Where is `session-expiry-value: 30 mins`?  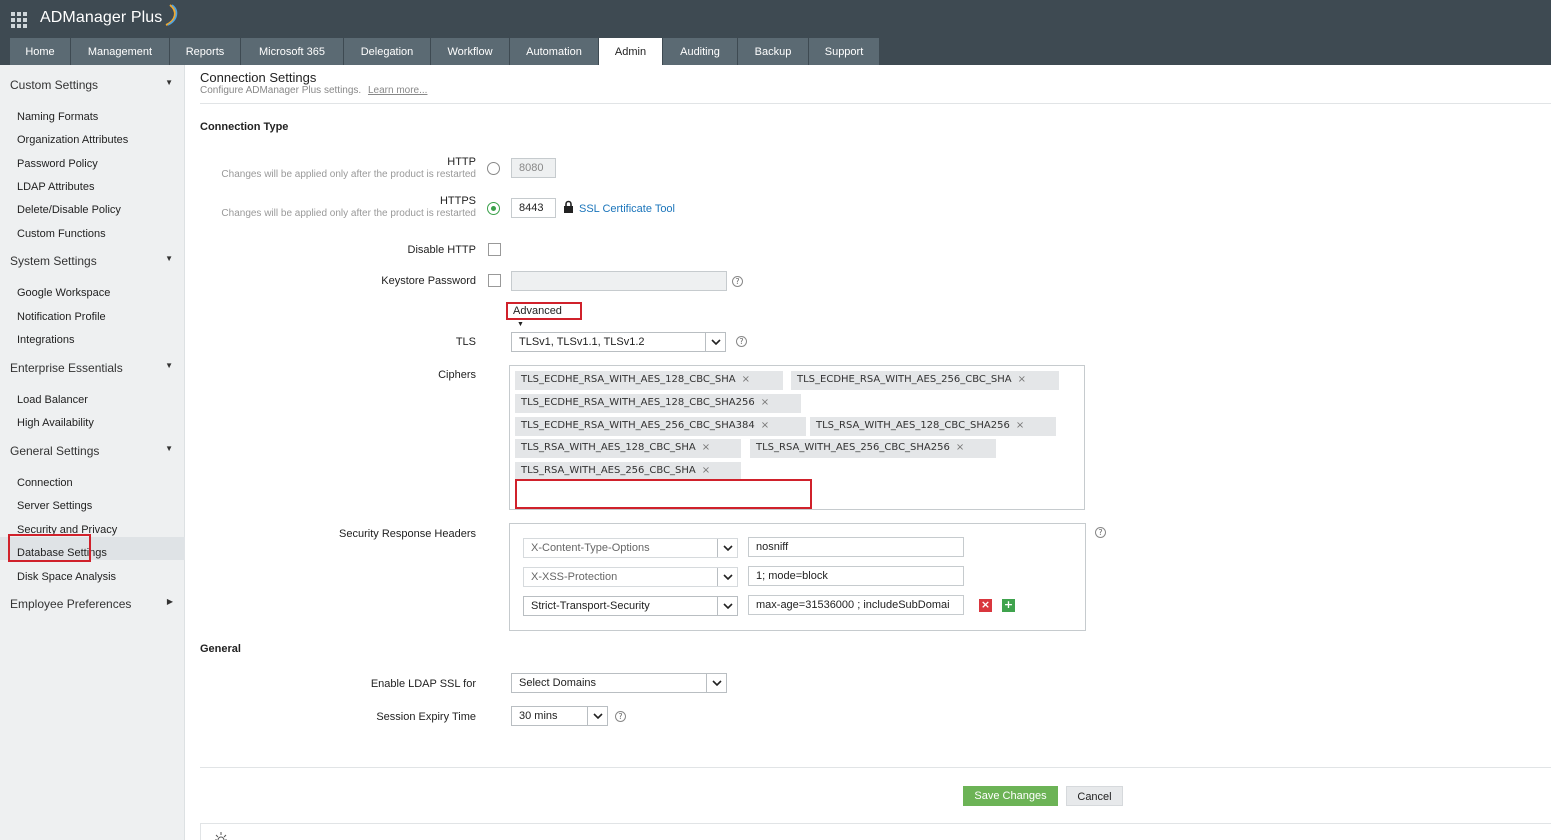
session-expiry-value: 30 mins is located at coordinates (538, 716).